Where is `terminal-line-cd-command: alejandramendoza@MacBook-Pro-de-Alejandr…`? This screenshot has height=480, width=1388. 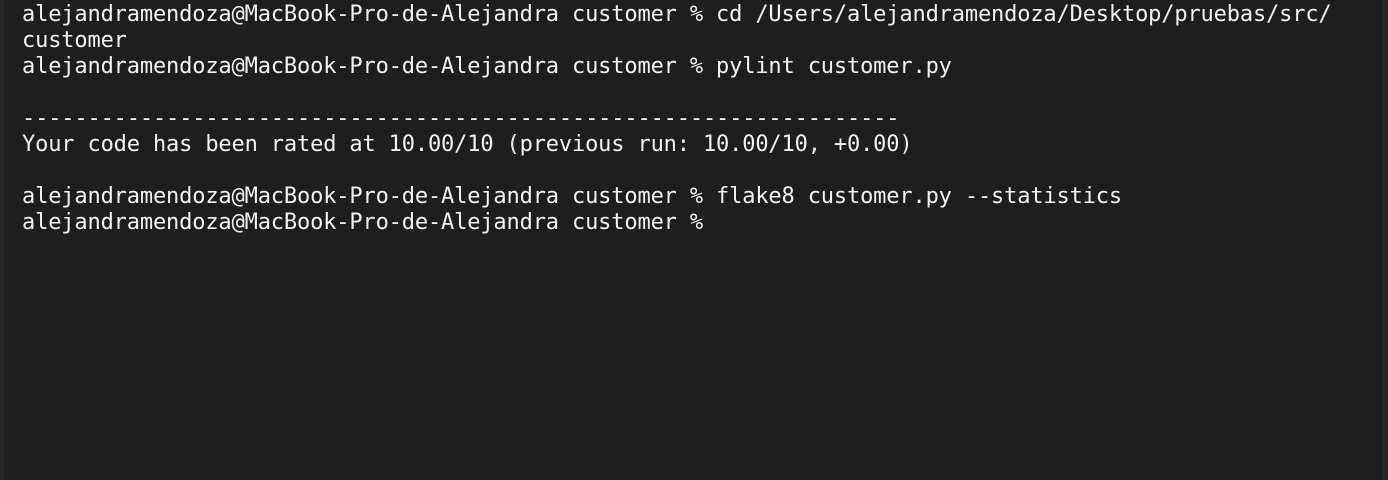 terminal-line-cd-command: alejandramendoza@MacBook-Pro-de-Alejandr… is located at coordinates (677, 14).